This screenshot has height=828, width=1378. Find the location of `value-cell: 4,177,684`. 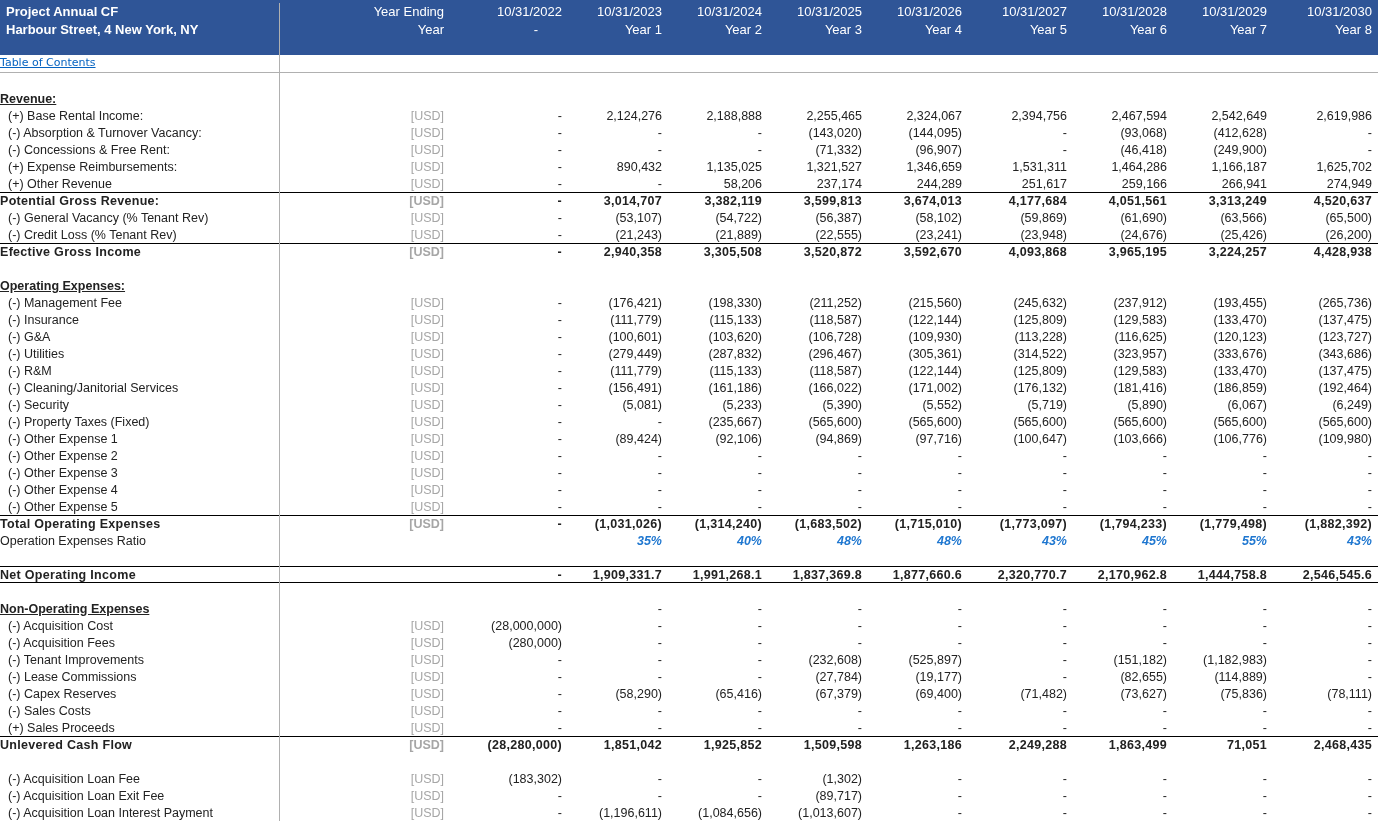

value-cell: 4,177,684 is located at coordinates (1037, 201).